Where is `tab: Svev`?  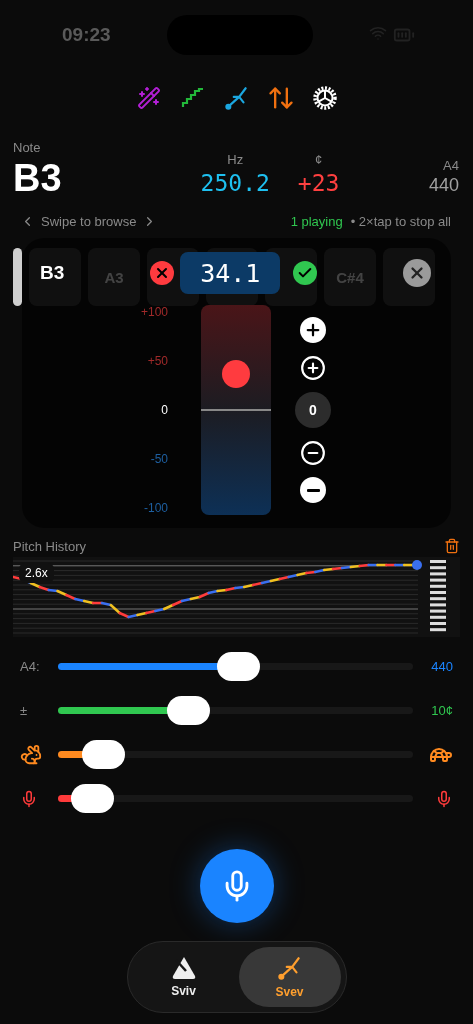
tab: Svev is located at coordinates (289, 977).